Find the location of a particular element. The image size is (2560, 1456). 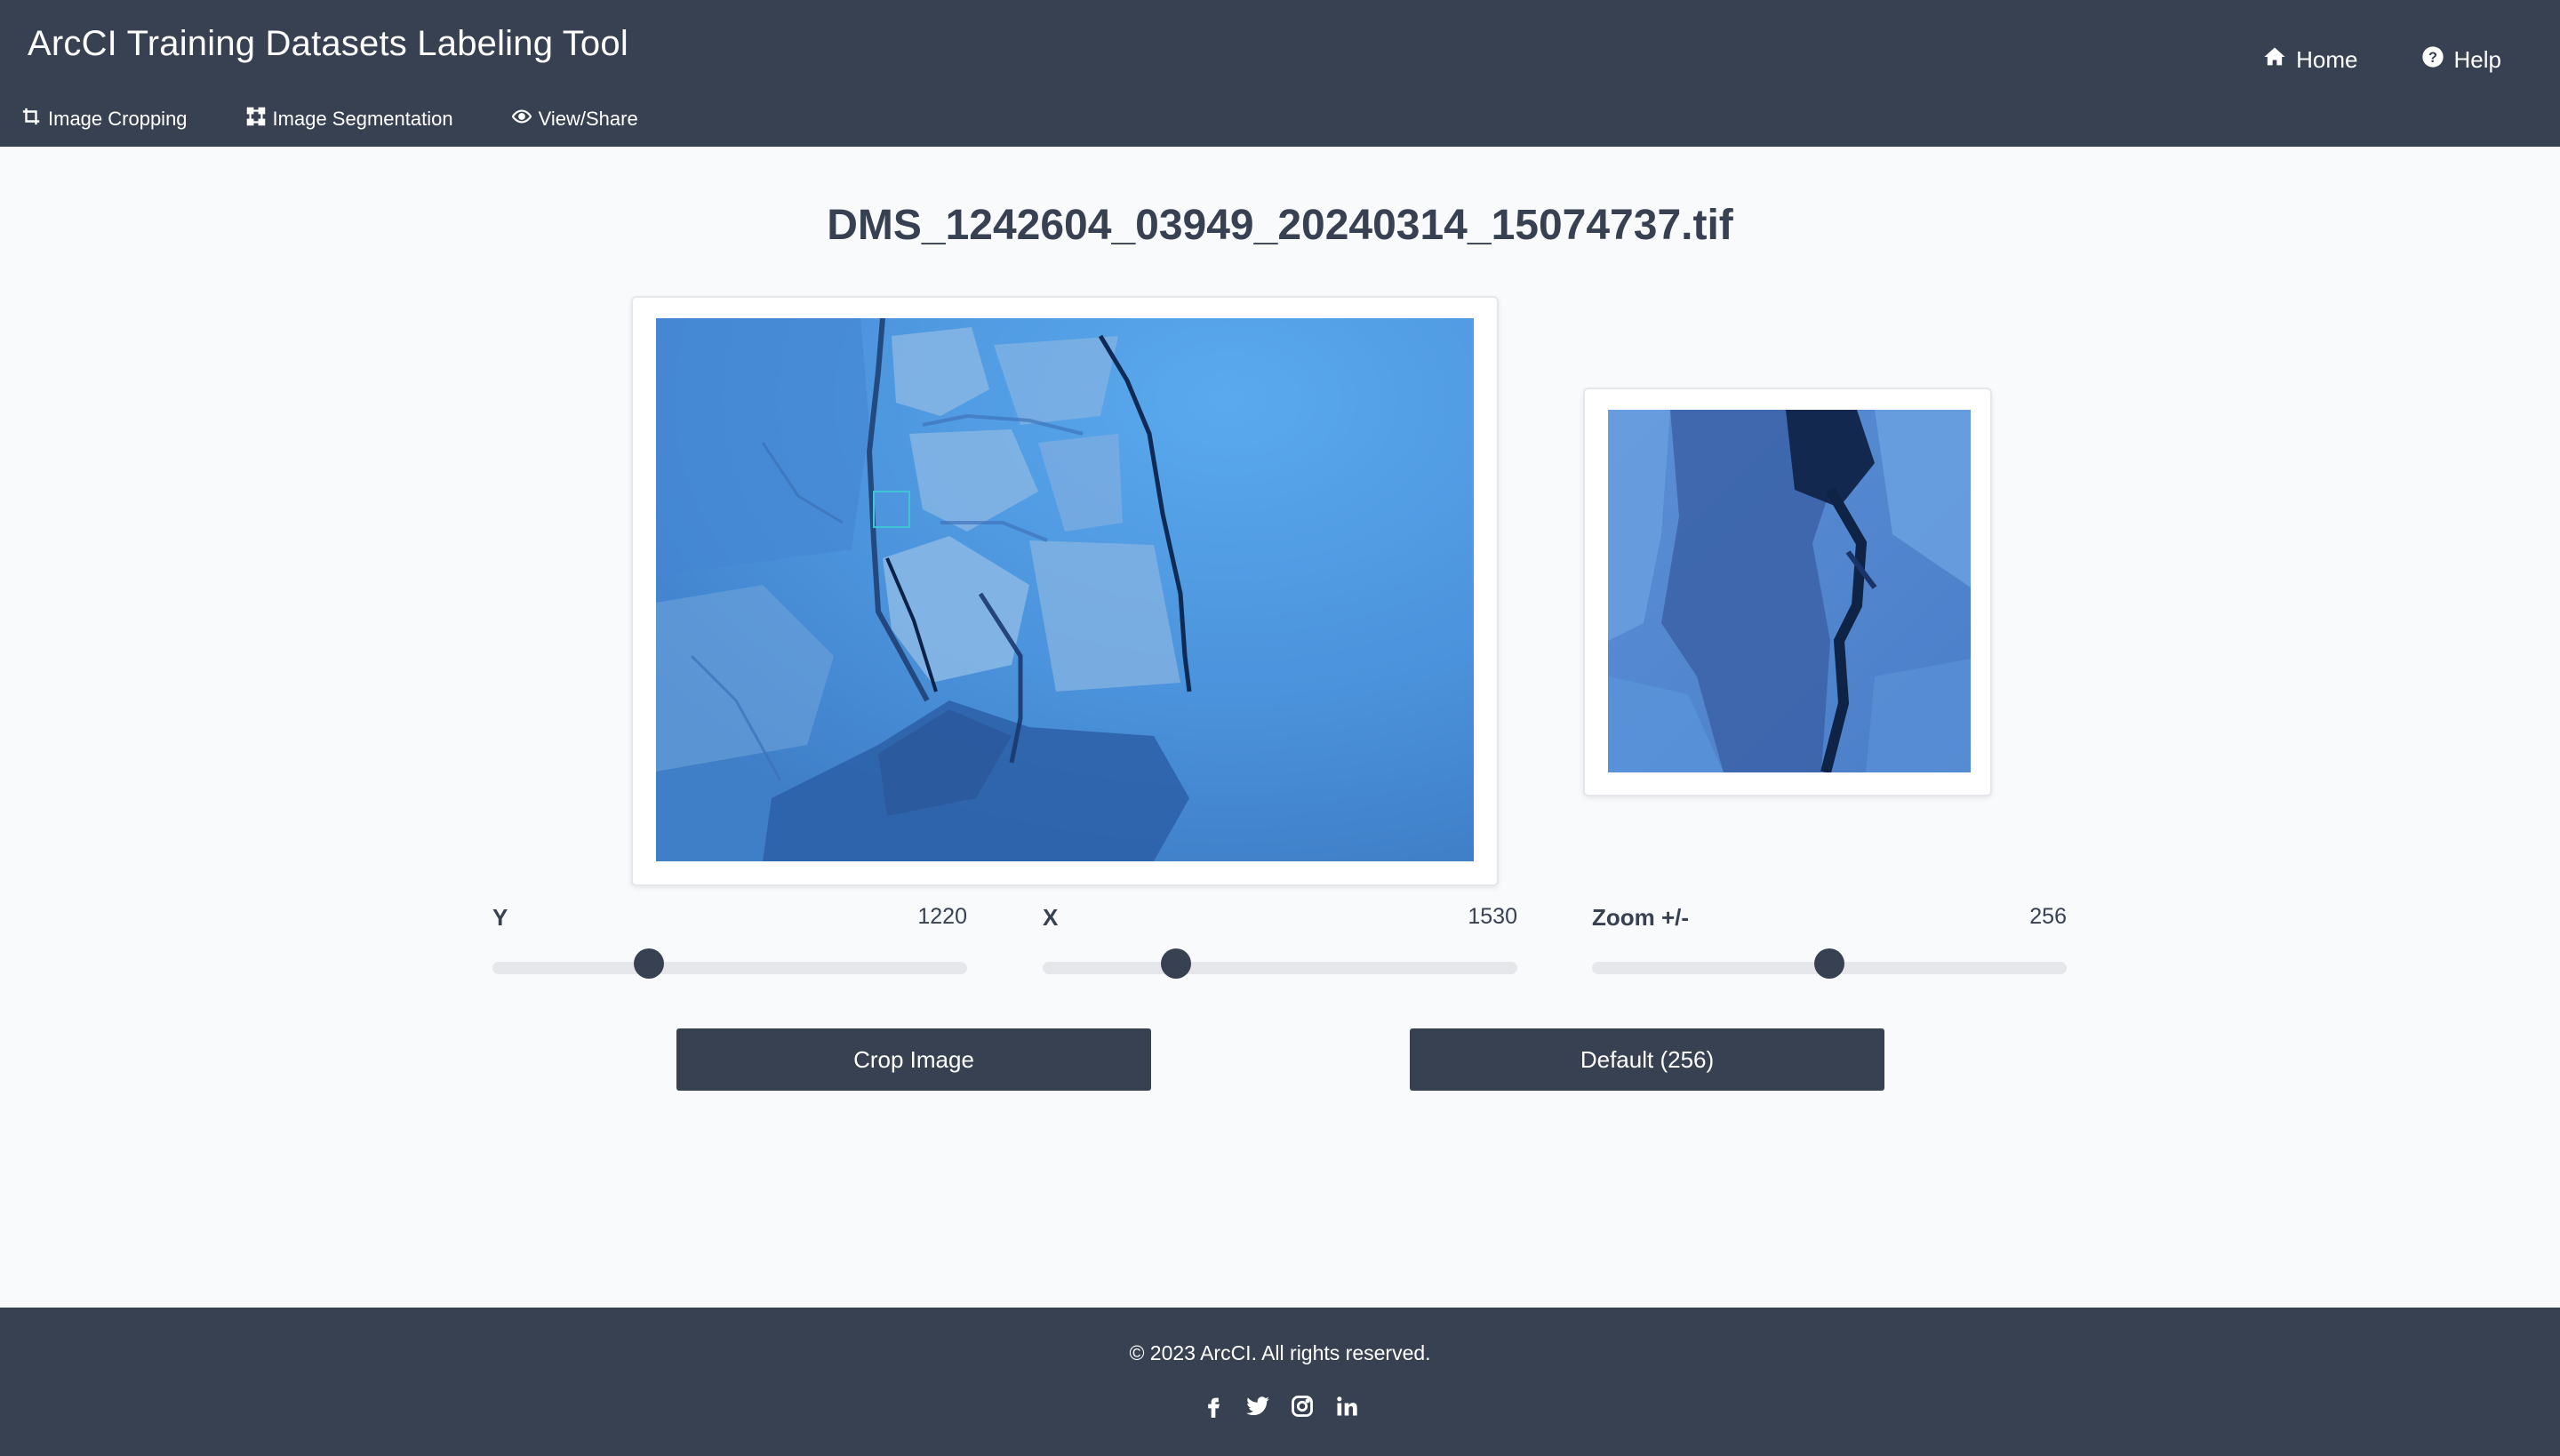

instagram-icon is located at coordinates (1302, 1406).